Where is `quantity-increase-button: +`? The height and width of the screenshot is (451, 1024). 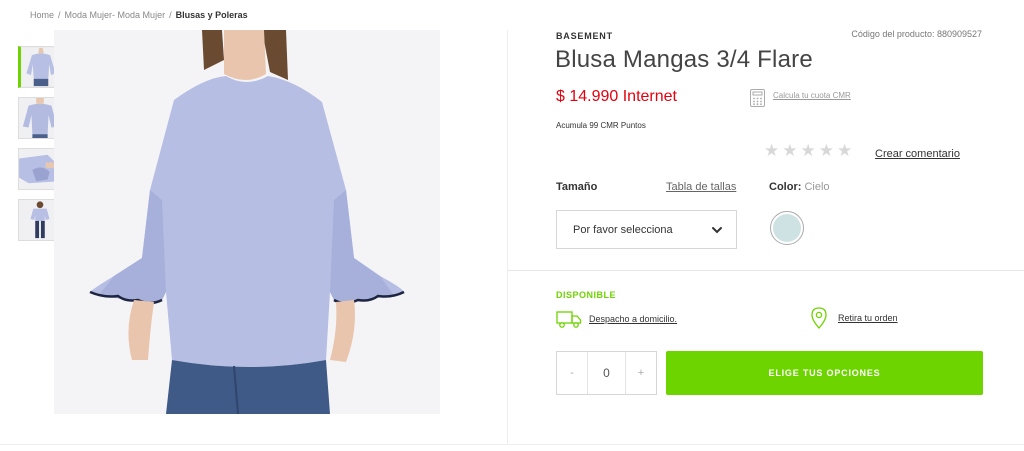 quantity-increase-button: + is located at coordinates (641, 373).